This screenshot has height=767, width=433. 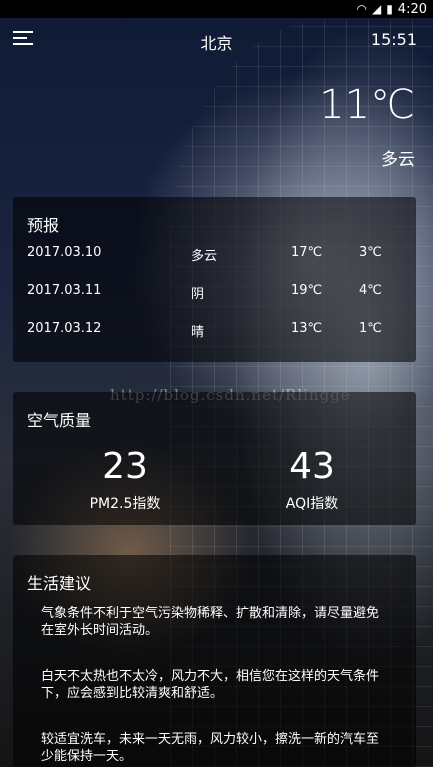 I want to click on battery-icon: ▮, so click(x=389, y=9).